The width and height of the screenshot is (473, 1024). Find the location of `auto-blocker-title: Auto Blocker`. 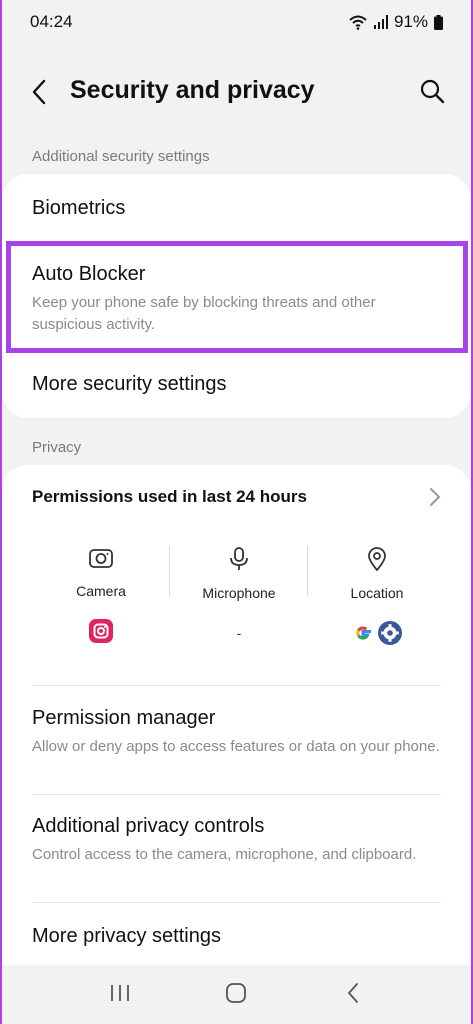

auto-blocker-title: Auto Blocker is located at coordinates (89, 274).